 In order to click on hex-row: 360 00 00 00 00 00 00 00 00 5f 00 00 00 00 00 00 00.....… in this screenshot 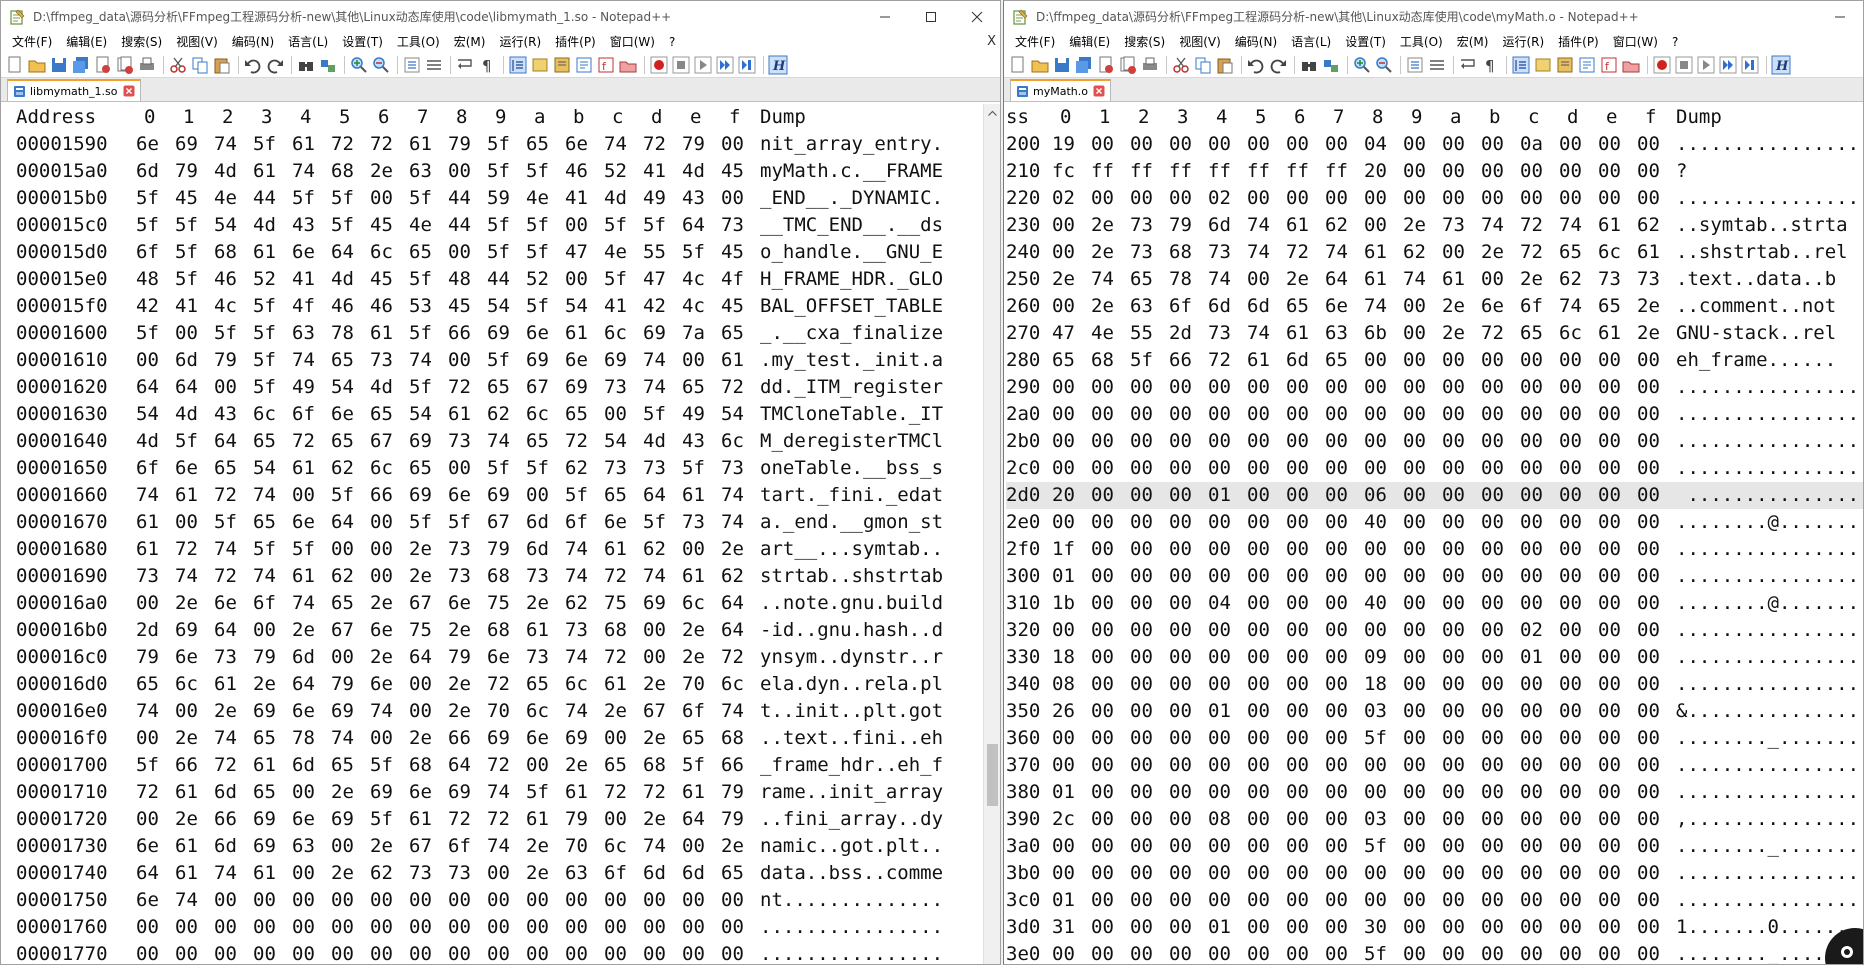, I will do `click(1434, 738)`.